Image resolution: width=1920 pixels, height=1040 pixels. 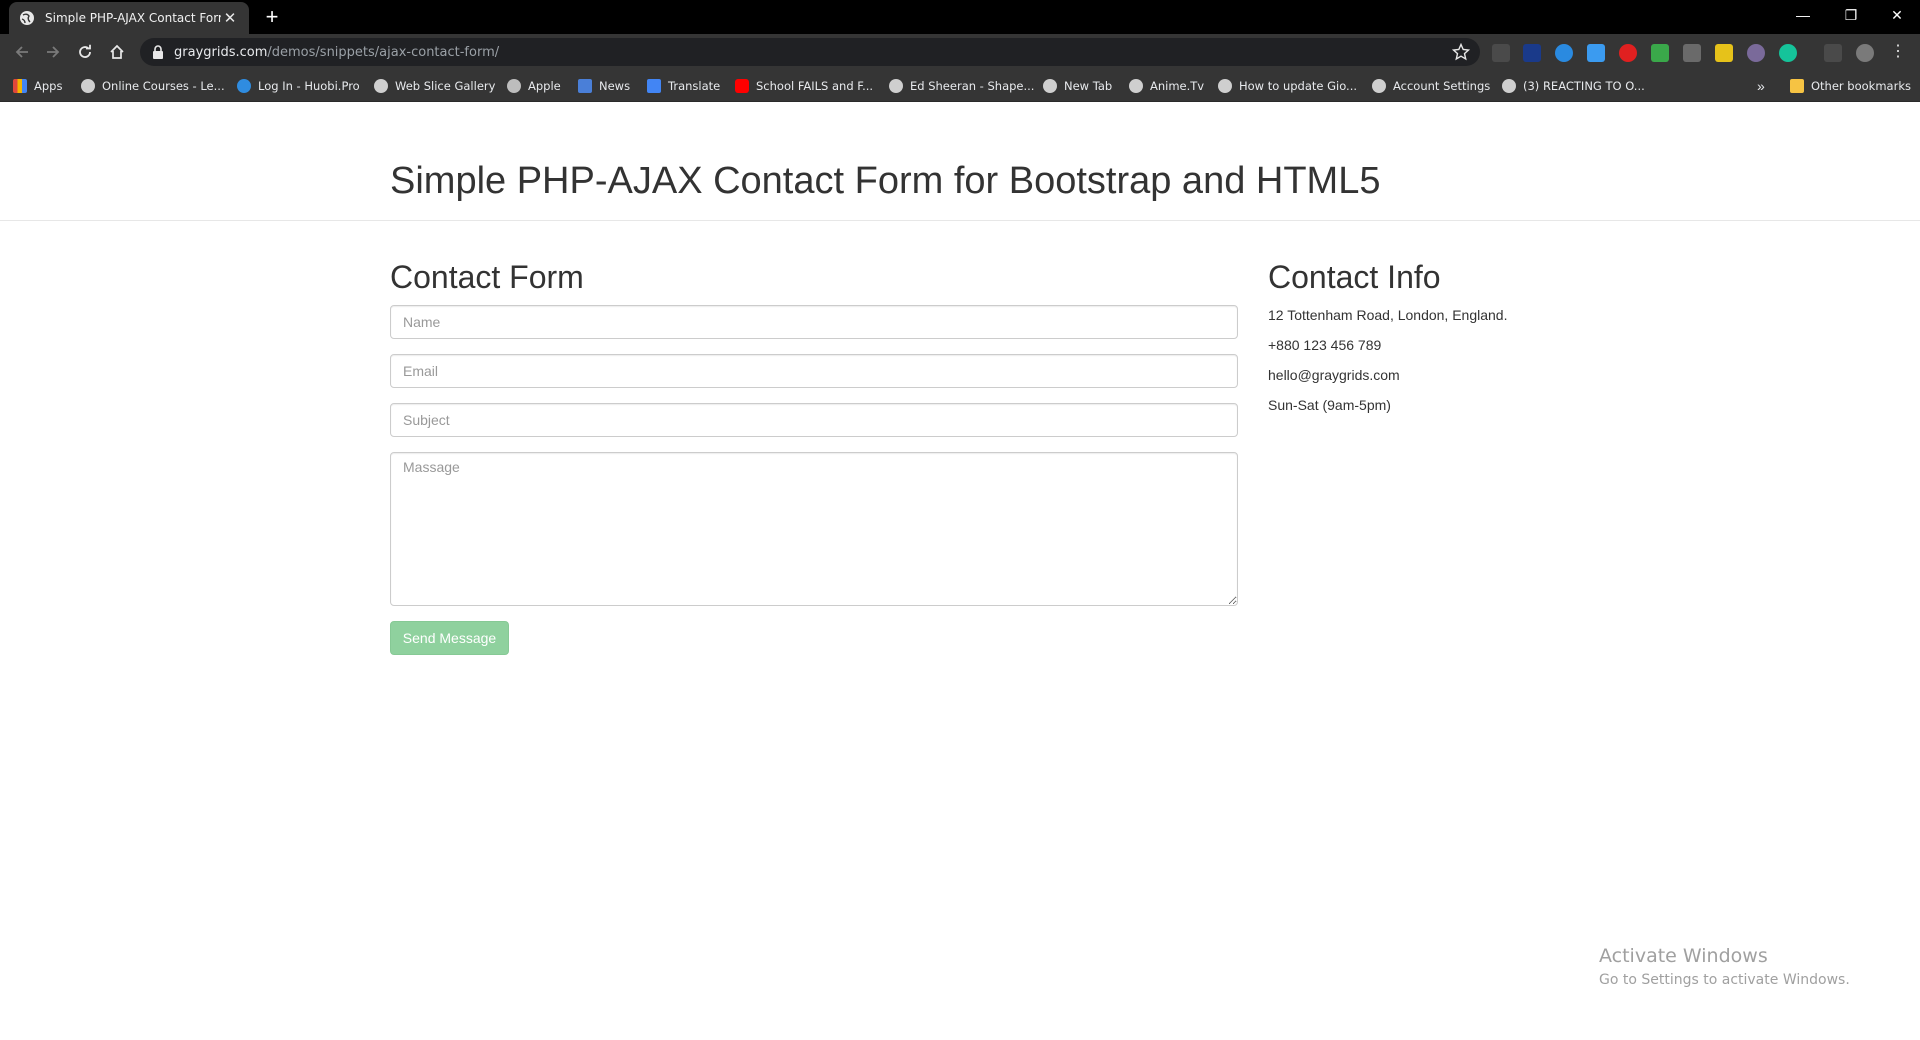 What do you see at coordinates (1461, 52) in the screenshot?
I see `star-icon` at bounding box center [1461, 52].